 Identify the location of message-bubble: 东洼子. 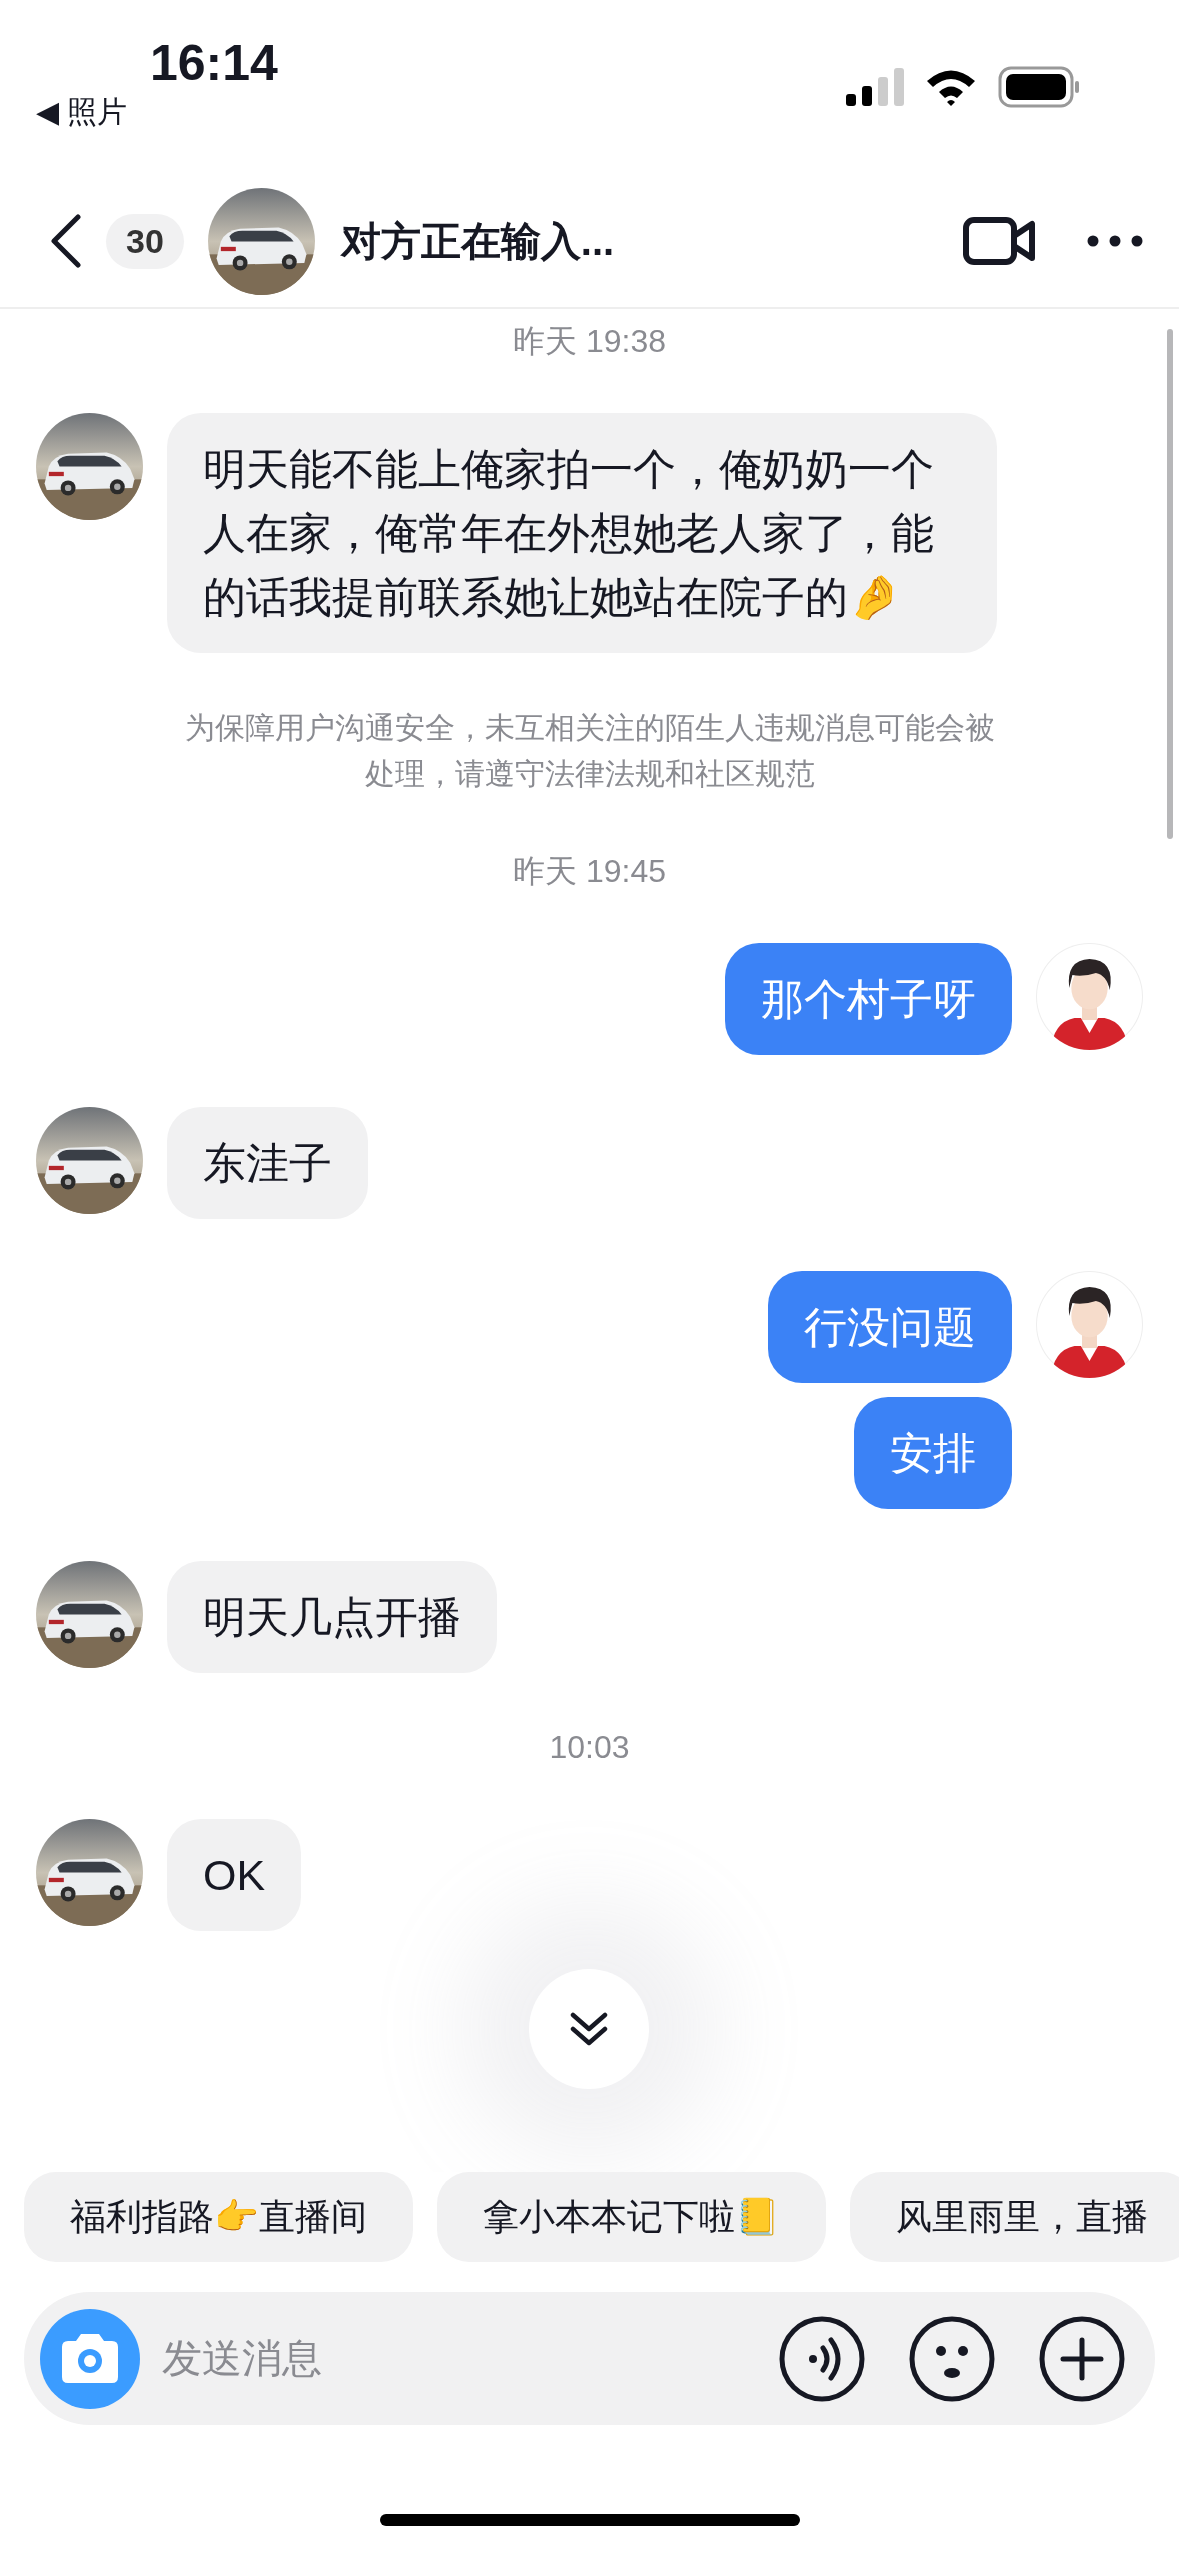
(267, 1163).